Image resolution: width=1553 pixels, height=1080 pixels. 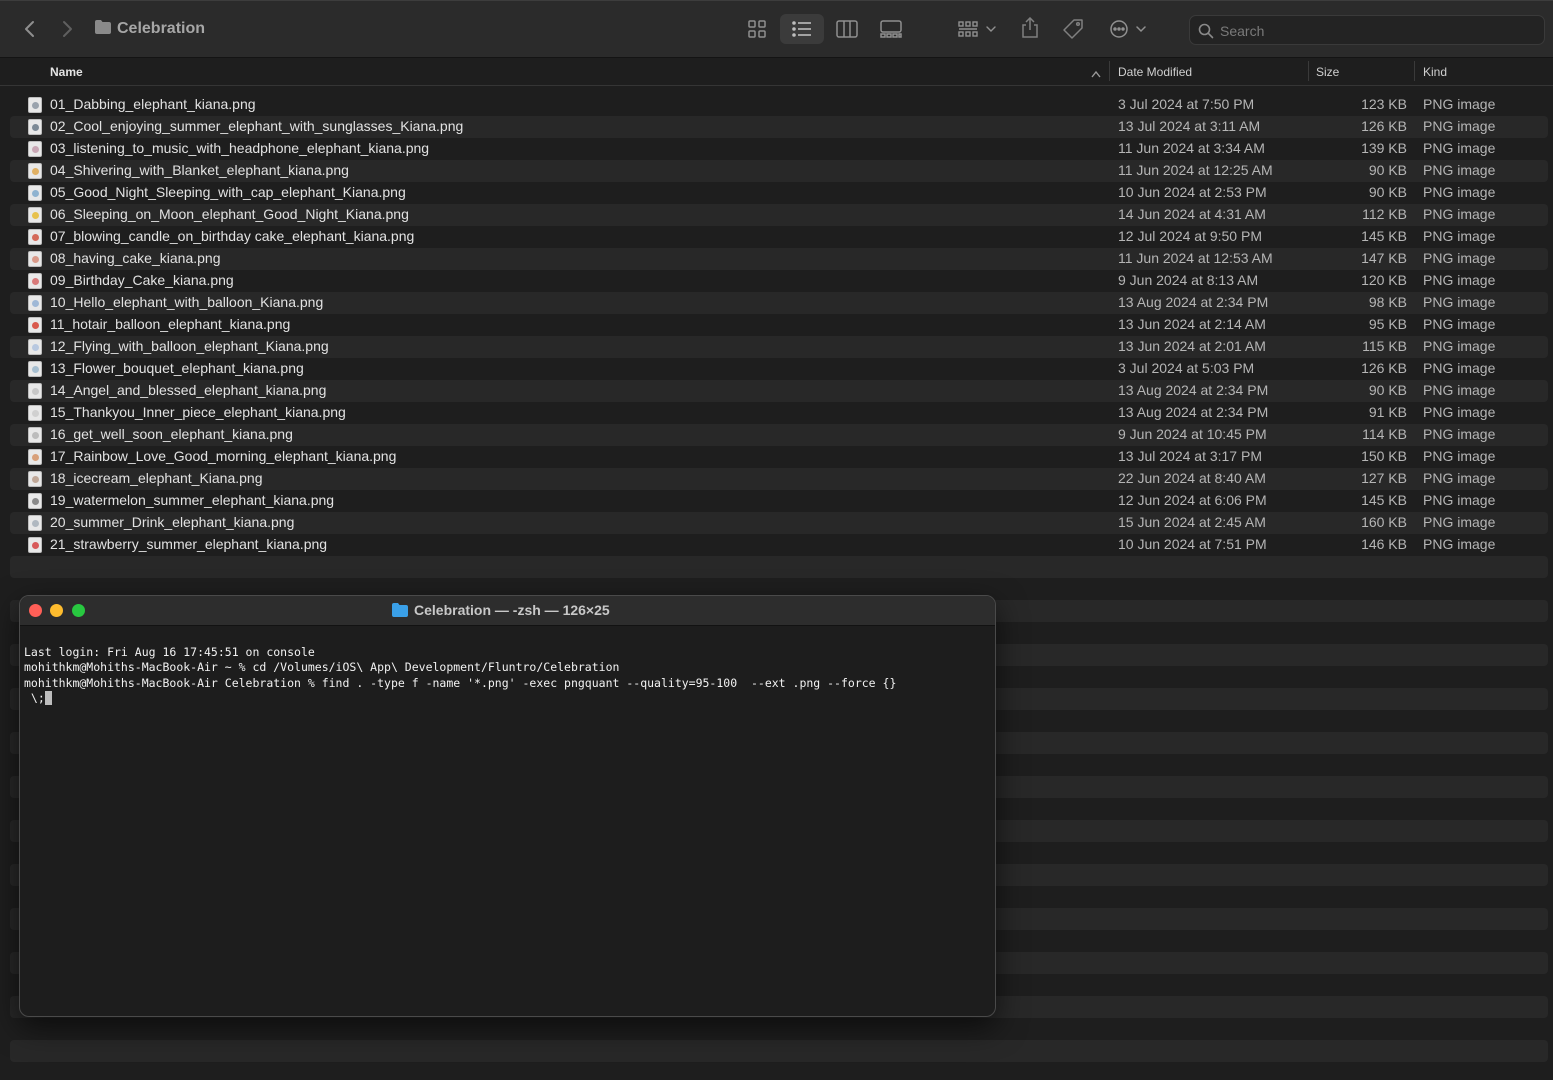 I want to click on search-box, so click(x=1367, y=30).